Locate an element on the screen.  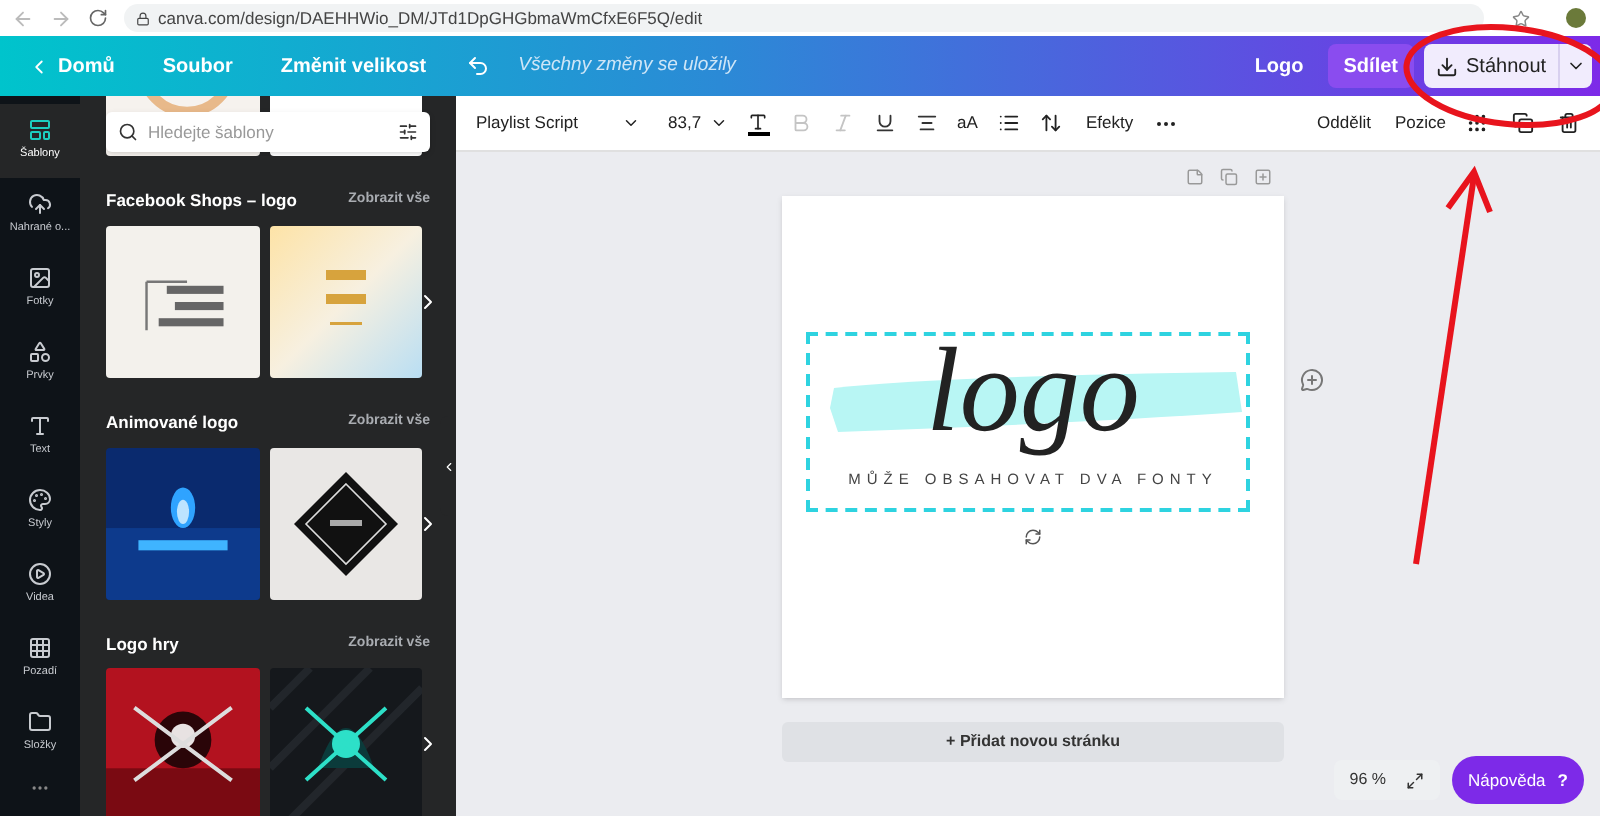
text-color-icon is located at coordinates (758, 123).